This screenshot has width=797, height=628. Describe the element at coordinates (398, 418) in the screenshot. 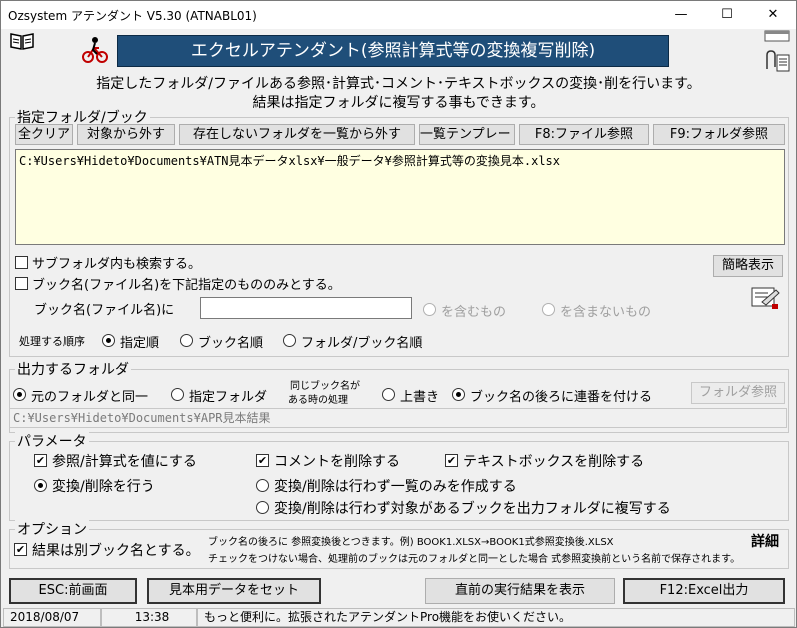

I see `output-path-field: C:¥Users¥Hideto¥Documents¥APR見本結果` at that location.